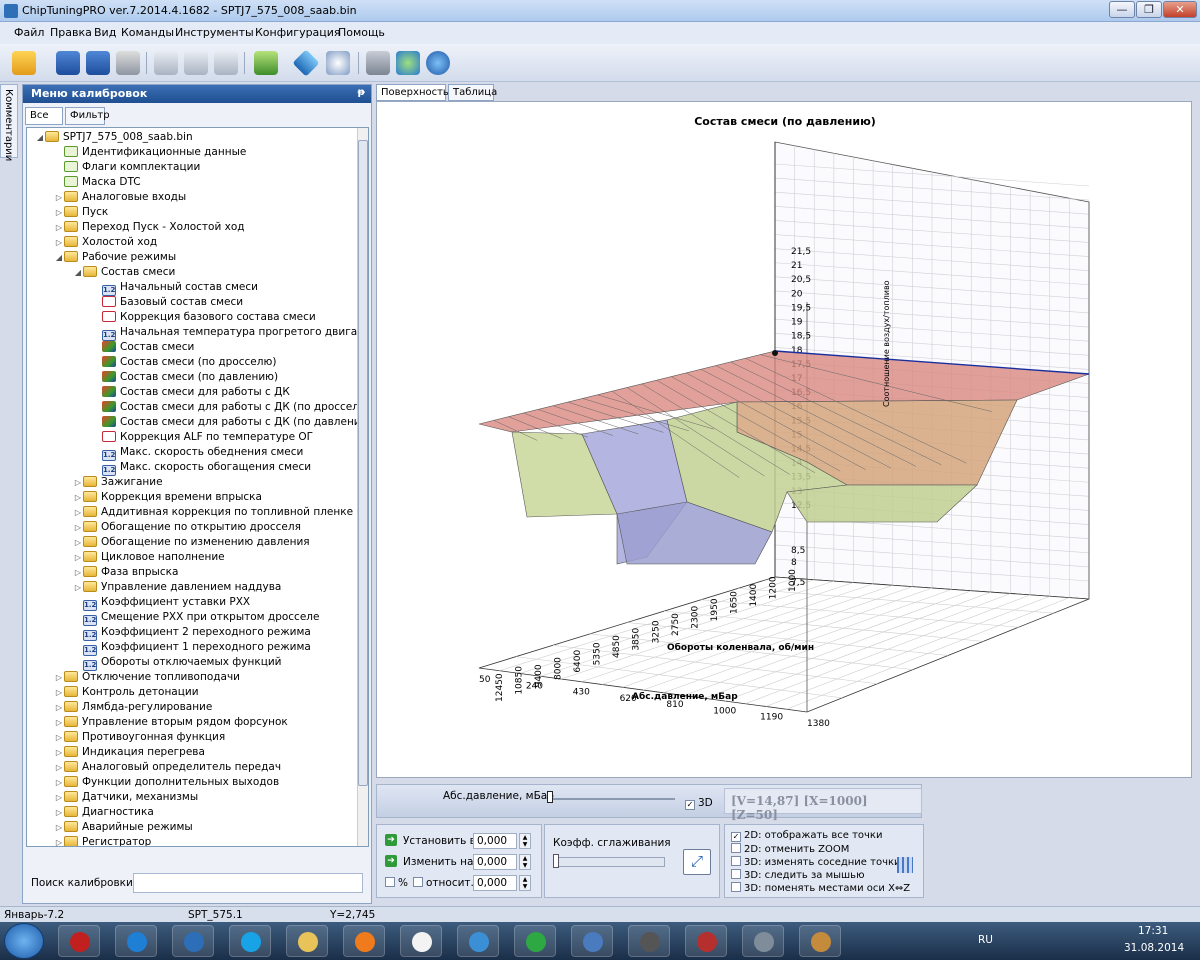  What do you see at coordinates (196, 618) in the screenshot?
I see `tree-item: 1.2 Смещение РХХ при открытом дросселе` at bounding box center [196, 618].